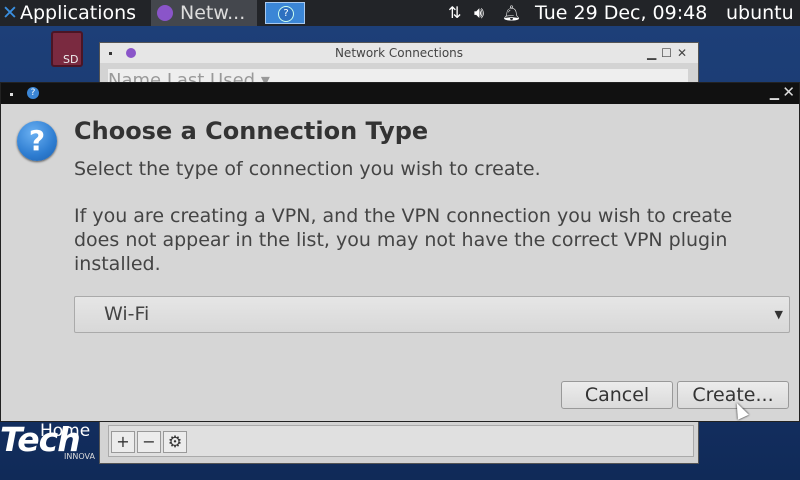 The width and height of the screenshot is (800, 480). What do you see at coordinates (400, 93) in the screenshot?
I see `dialog-titlebar: ? ▁ ✕` at bounding box center [400, 93].